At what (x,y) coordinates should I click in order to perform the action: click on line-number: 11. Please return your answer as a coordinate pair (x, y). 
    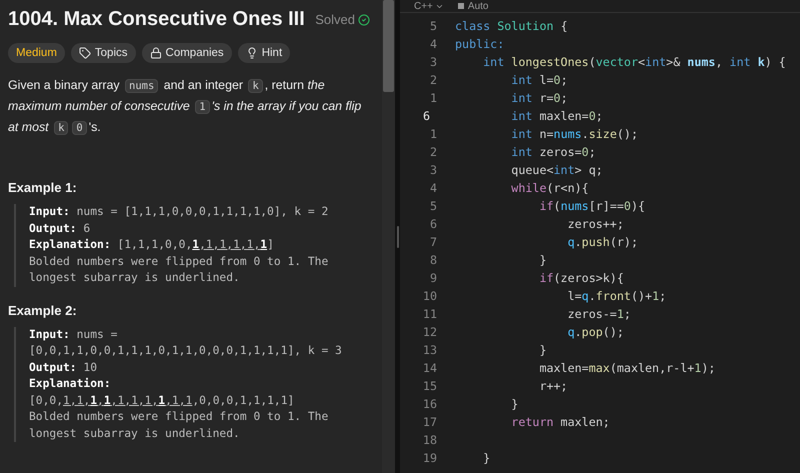
    Looking at the image, I should click on (429, 314).